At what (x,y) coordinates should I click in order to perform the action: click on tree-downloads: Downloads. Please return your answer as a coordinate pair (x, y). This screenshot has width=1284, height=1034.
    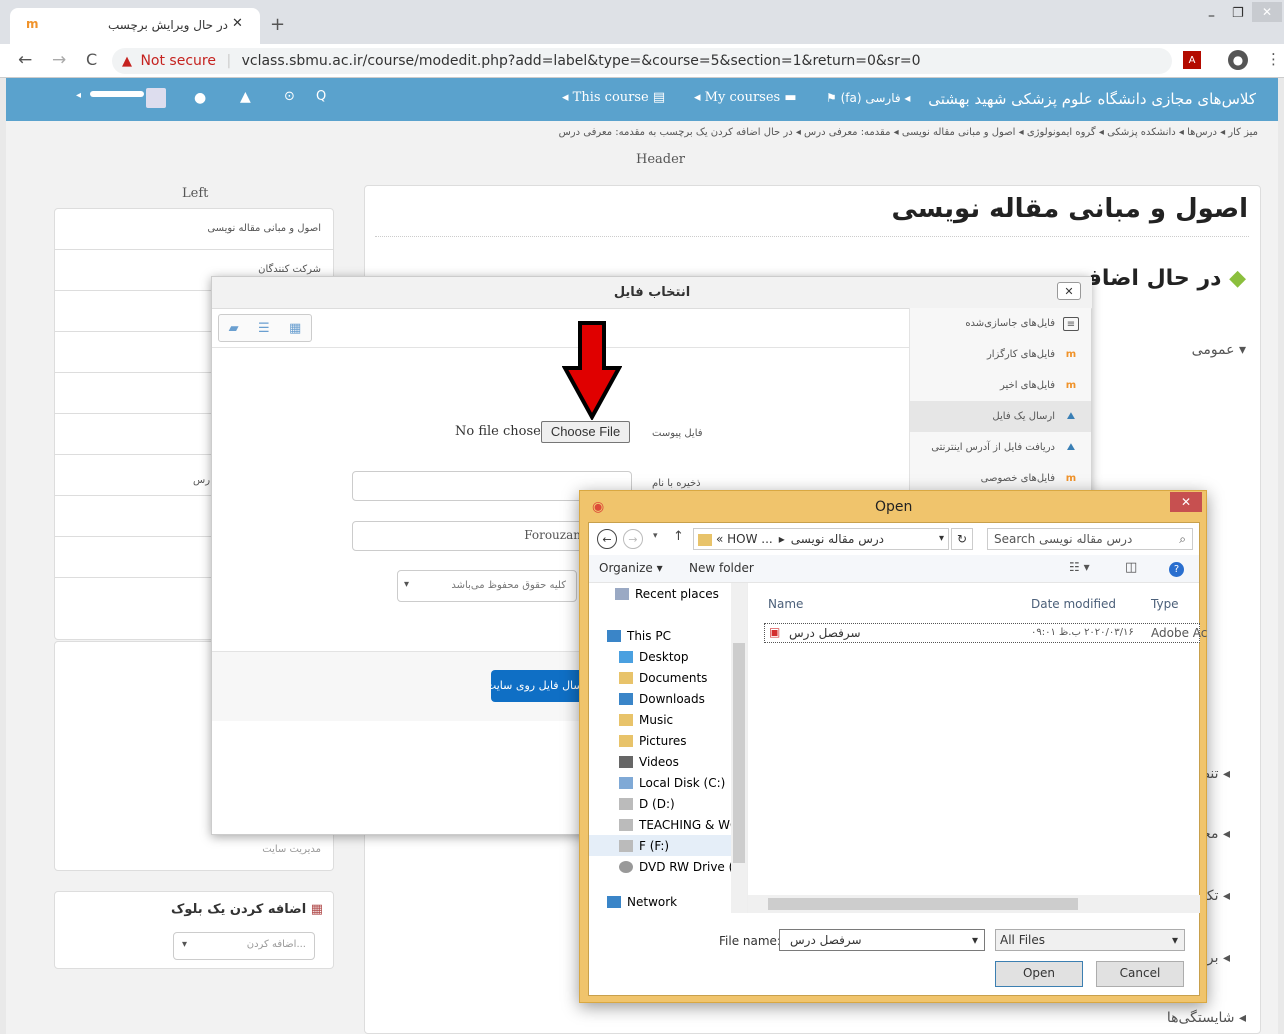
    Looking at the image, I should click on (668, 698).